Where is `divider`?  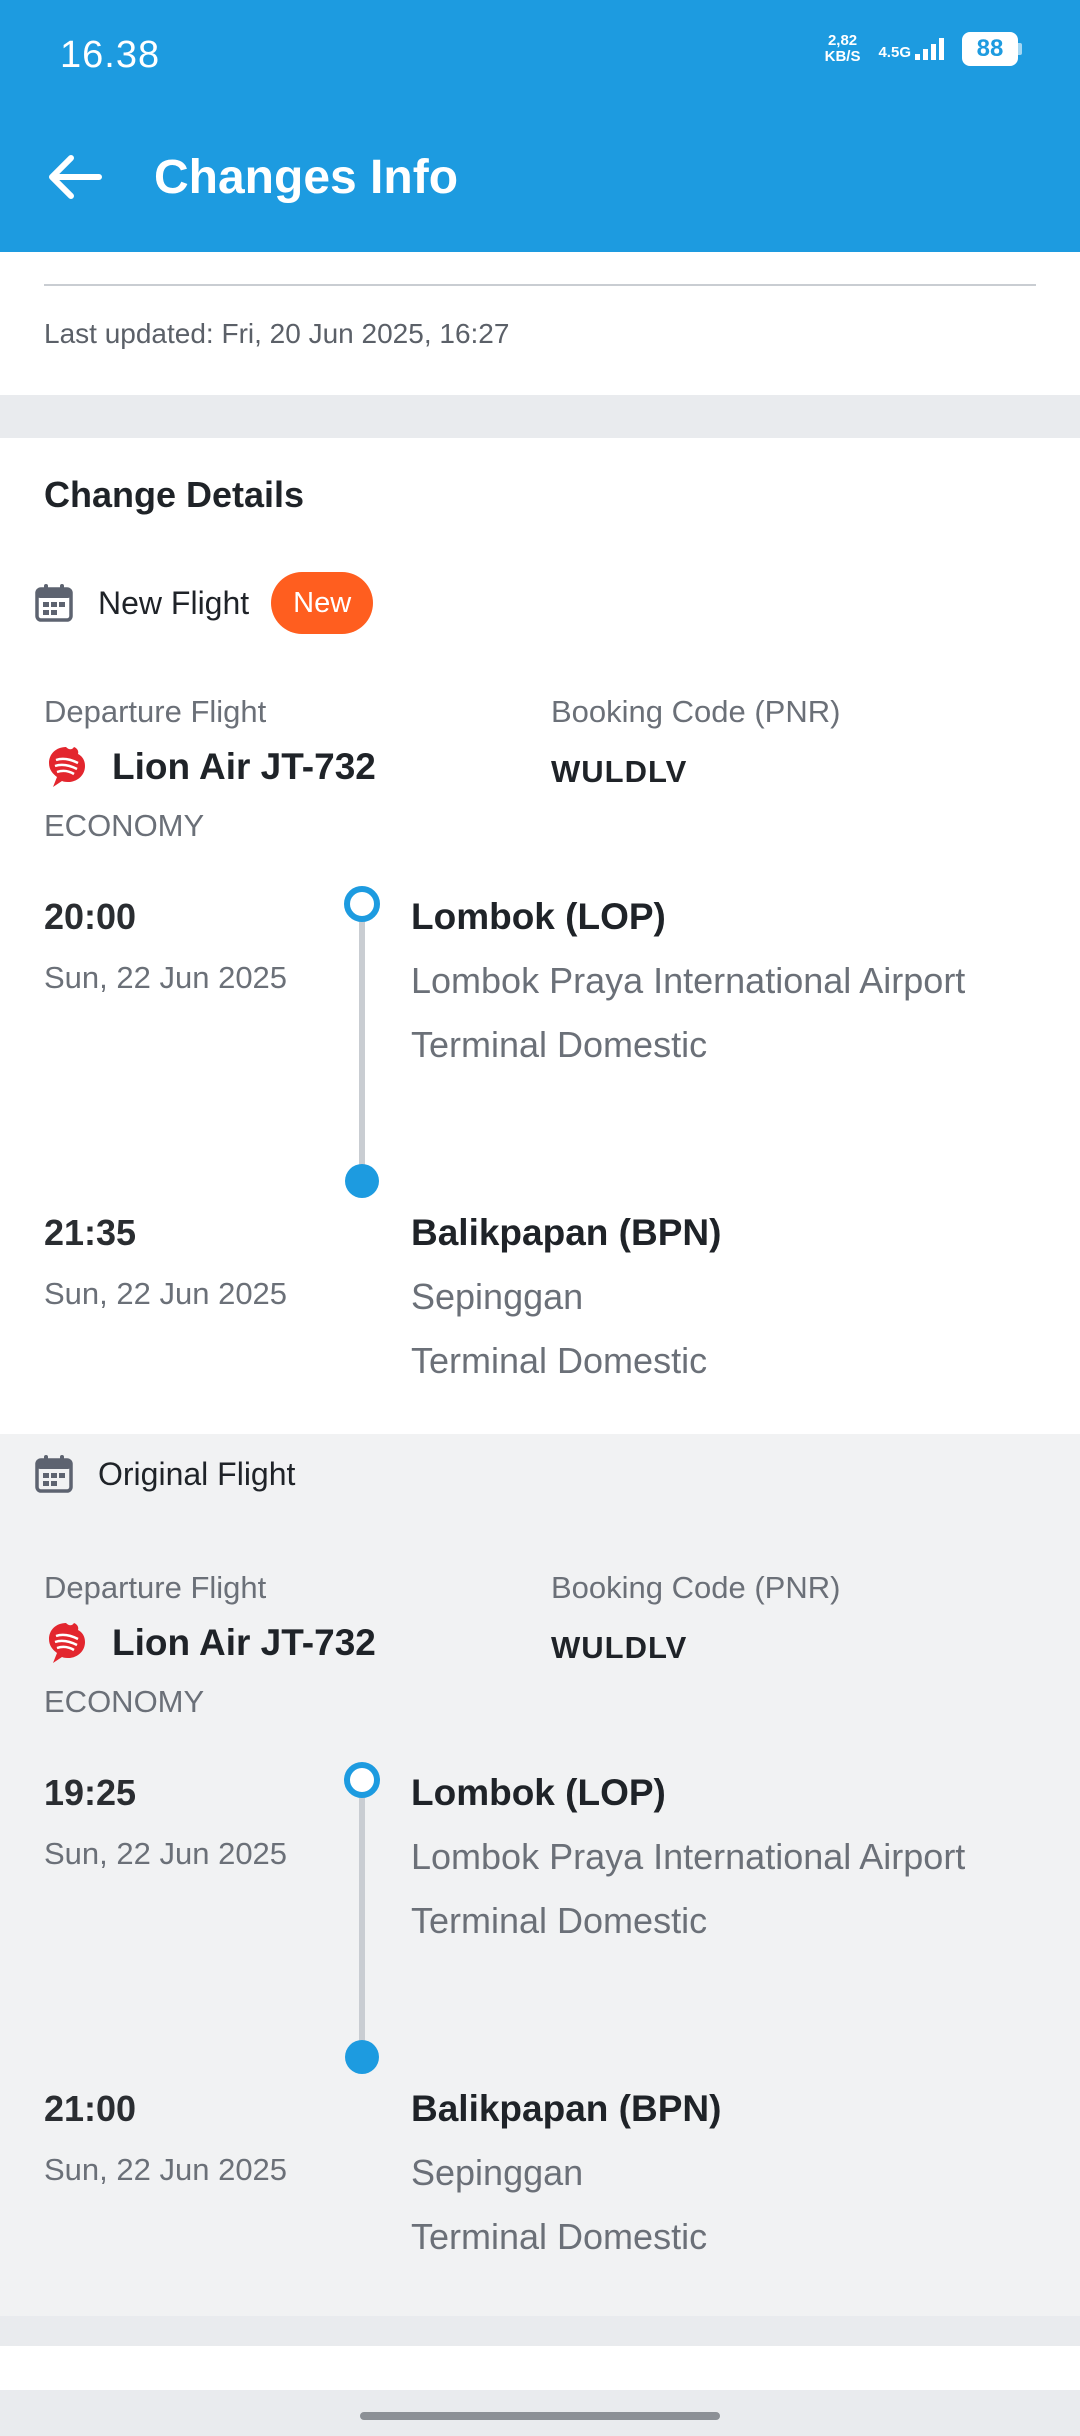 divider is located at coordinates (540, 285).